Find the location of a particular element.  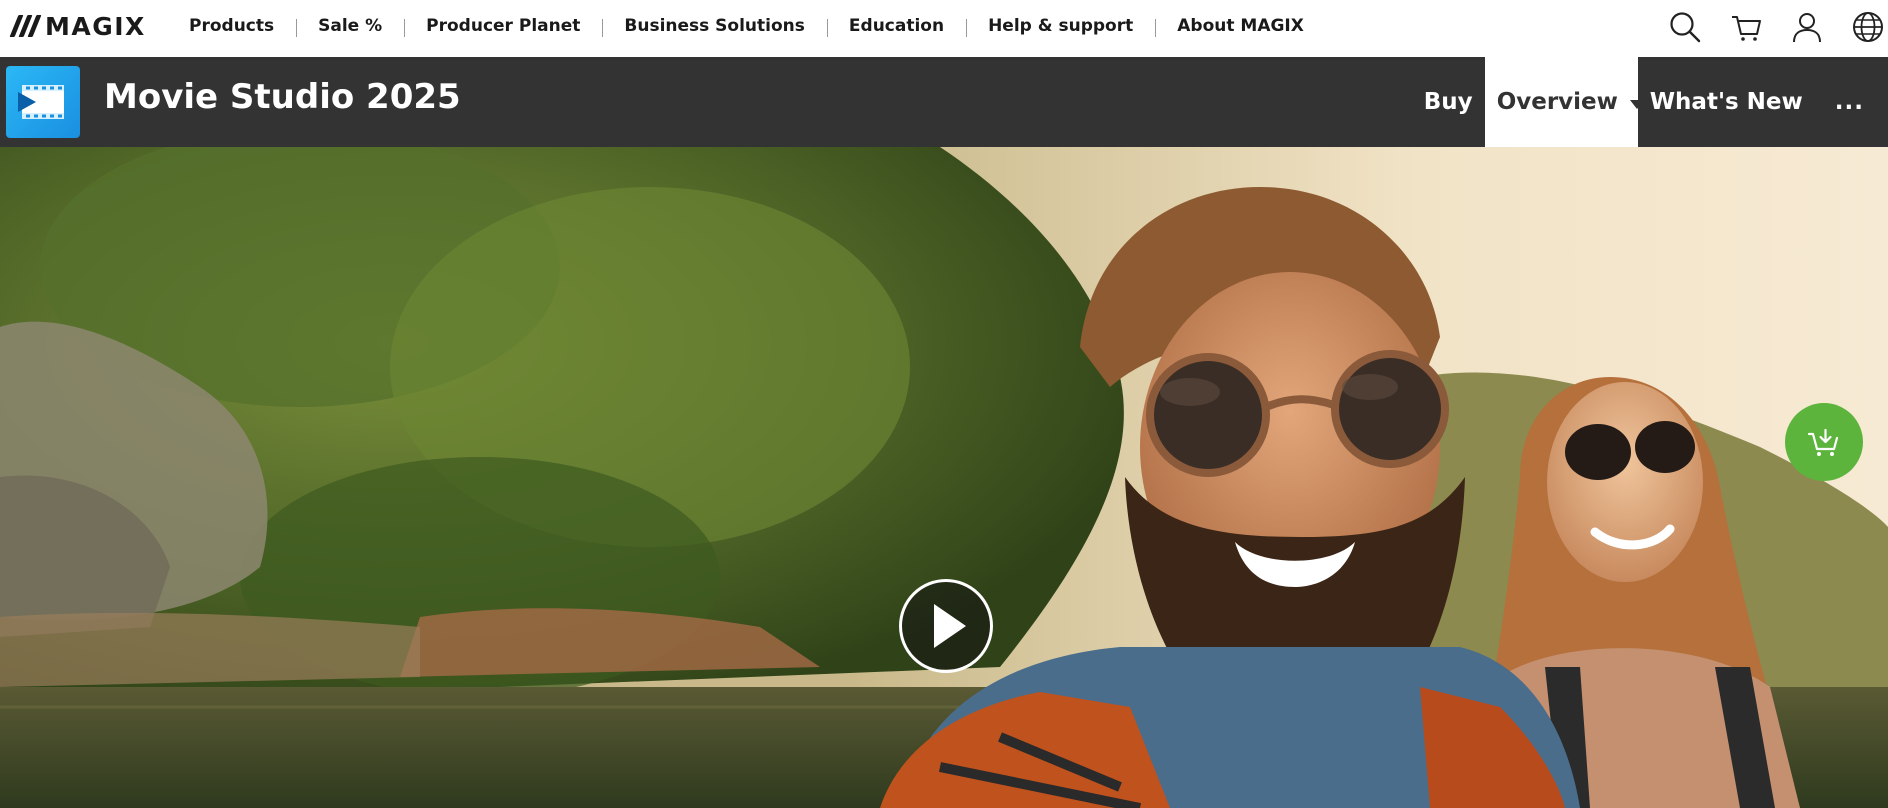

tab-whats-new: What's New is located at coordinates (1726, 102).